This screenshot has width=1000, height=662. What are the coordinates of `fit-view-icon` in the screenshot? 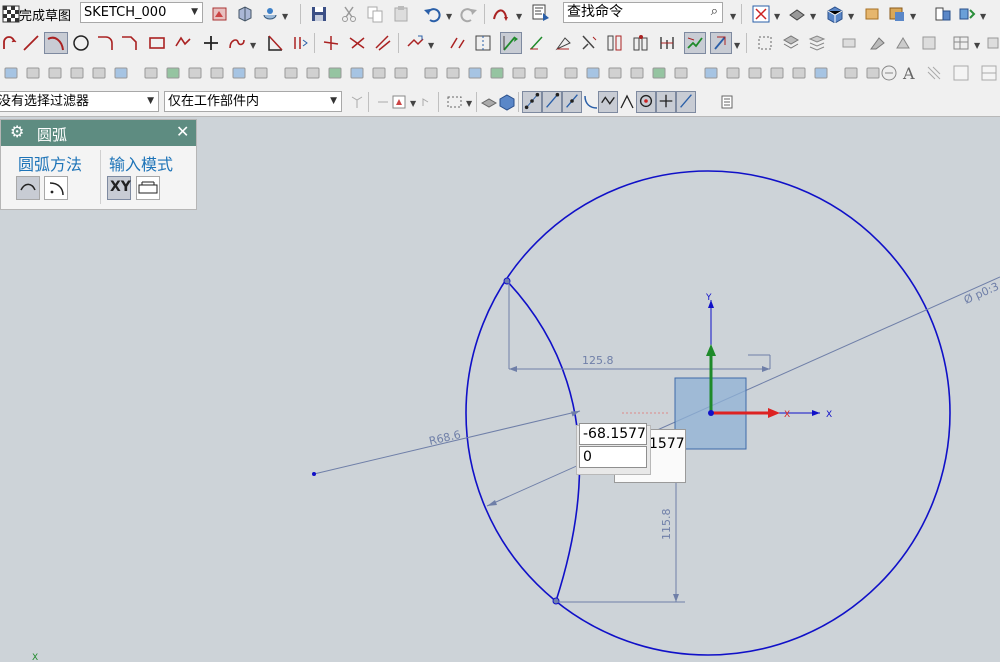 It's located at (761, 14).